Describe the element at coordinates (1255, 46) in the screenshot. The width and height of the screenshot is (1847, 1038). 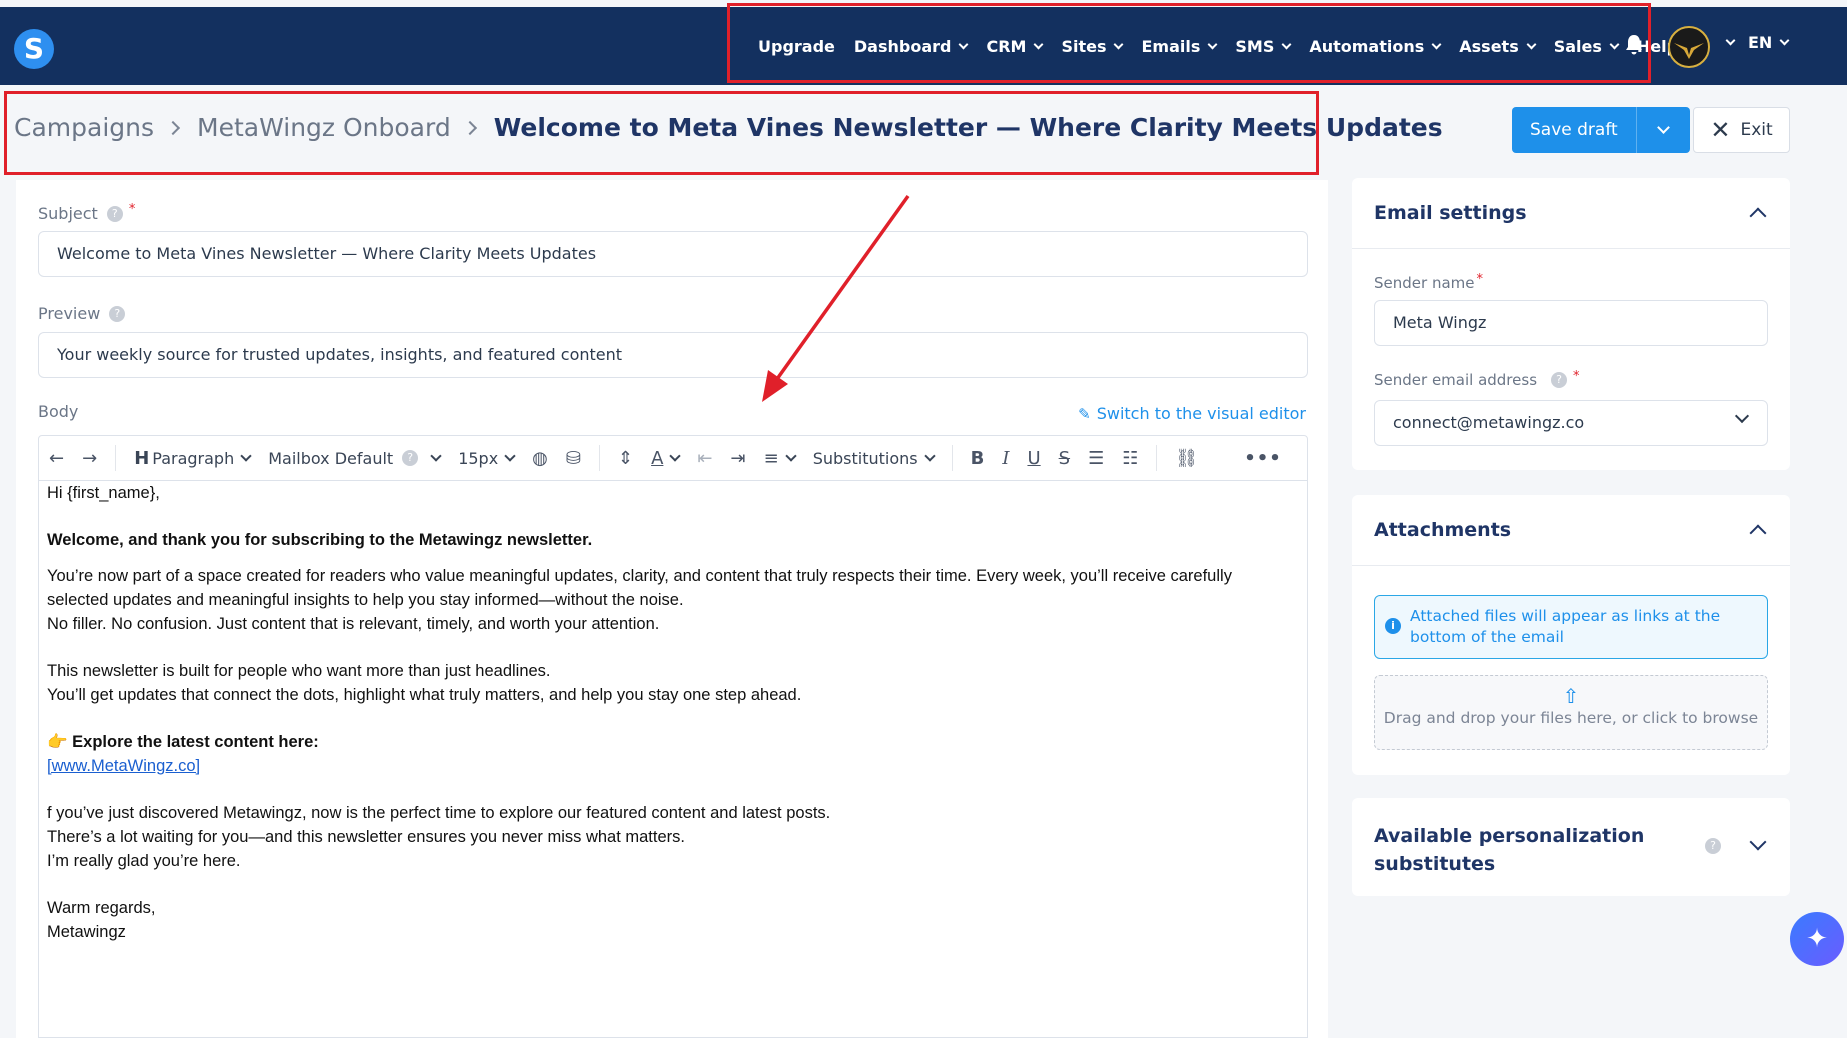
I see `nav-sms-label: SMS` at that location.